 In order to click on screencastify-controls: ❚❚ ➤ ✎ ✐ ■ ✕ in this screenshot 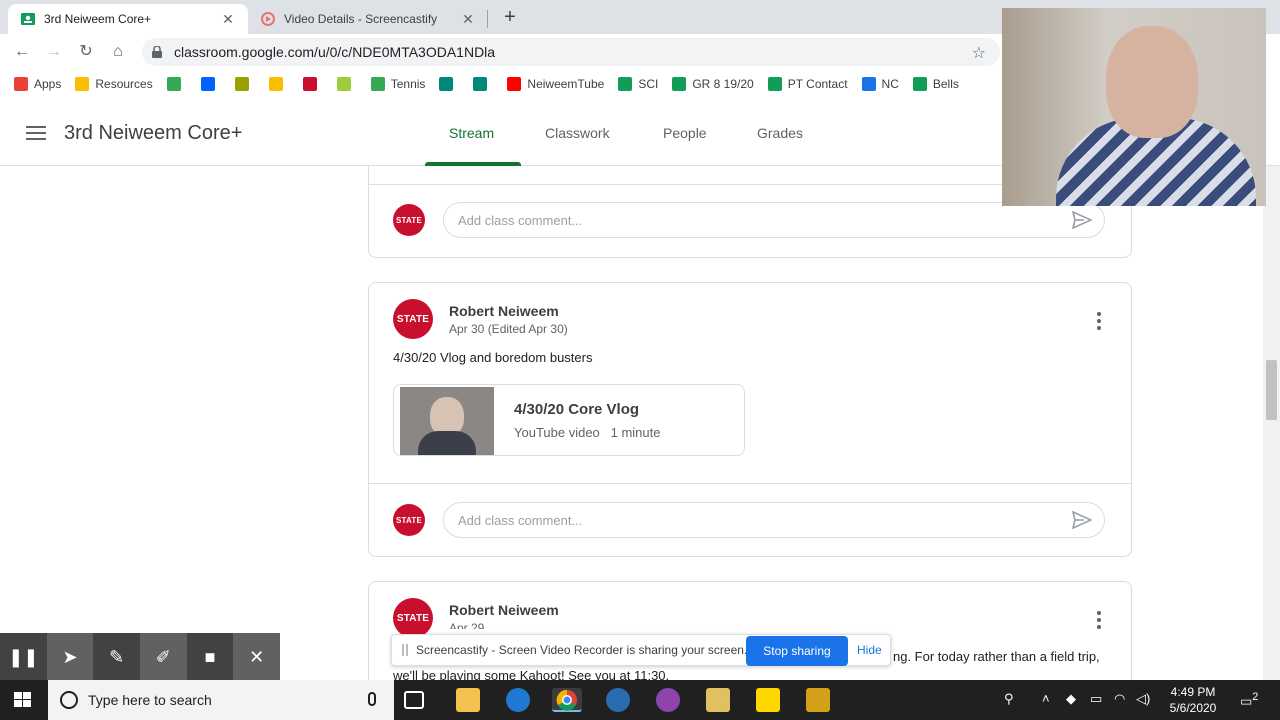, I will do `click(140, 657)`.